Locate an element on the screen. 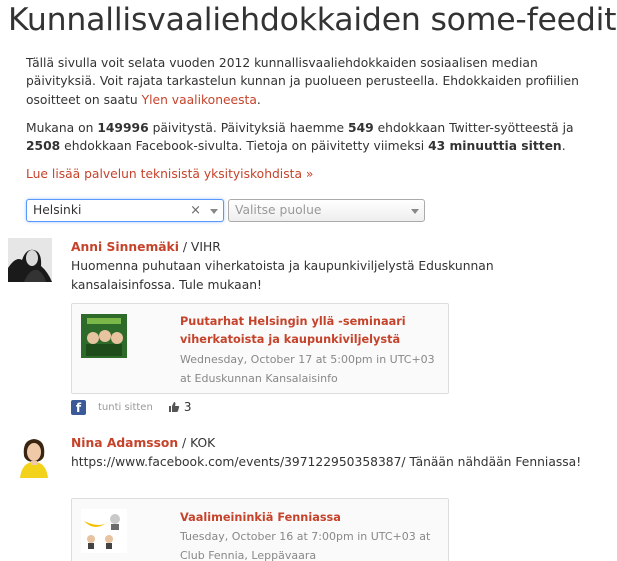 This screenshot has width=617, height=561. municipality-select: Helsinki × is located at coordinates (125, 210).